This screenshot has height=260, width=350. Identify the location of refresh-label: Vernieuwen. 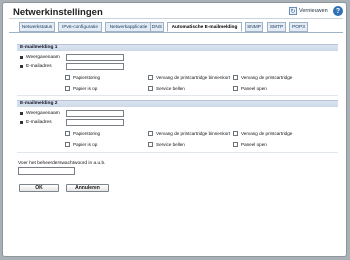
(313, 11).